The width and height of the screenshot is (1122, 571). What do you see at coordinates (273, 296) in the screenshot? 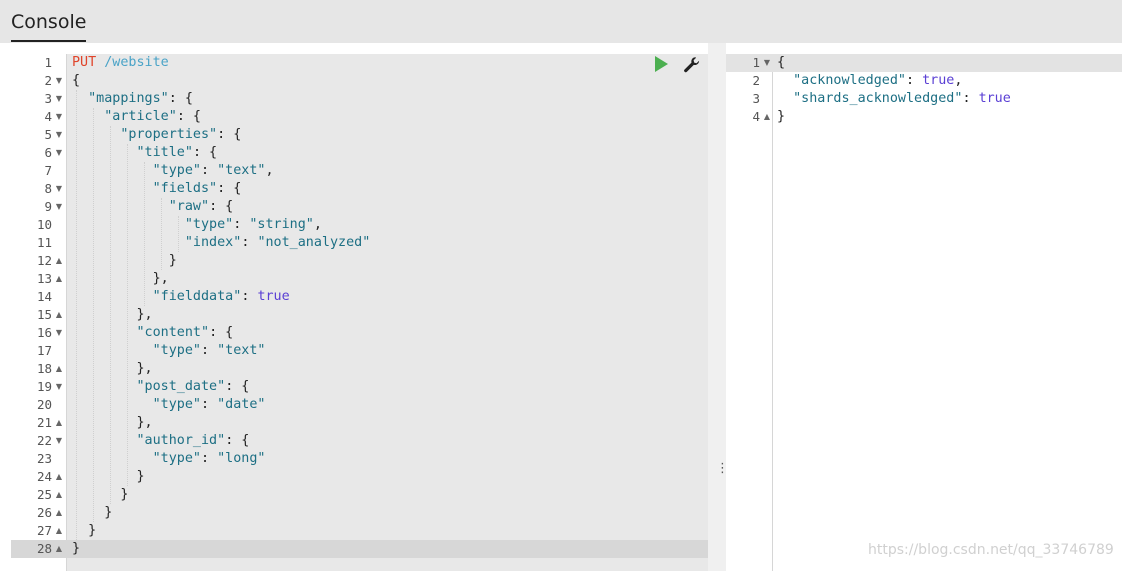
I see `code-token: true` at bounding box center [273, 296].